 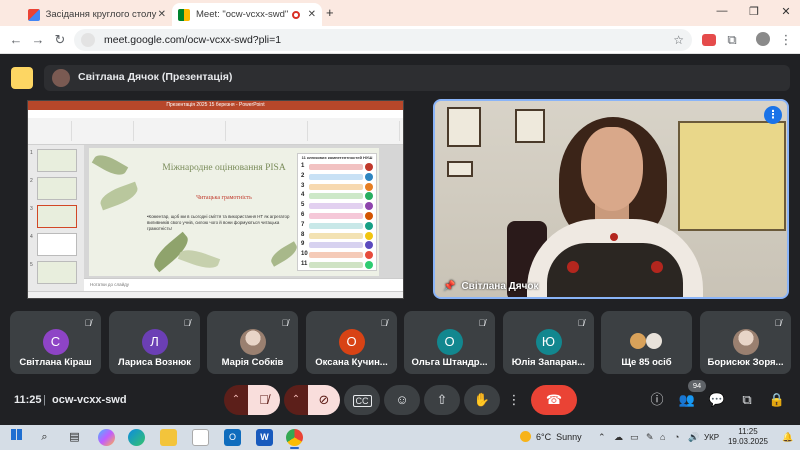 I want to click on search-icon: ⌕, so click(x=44, y=437).